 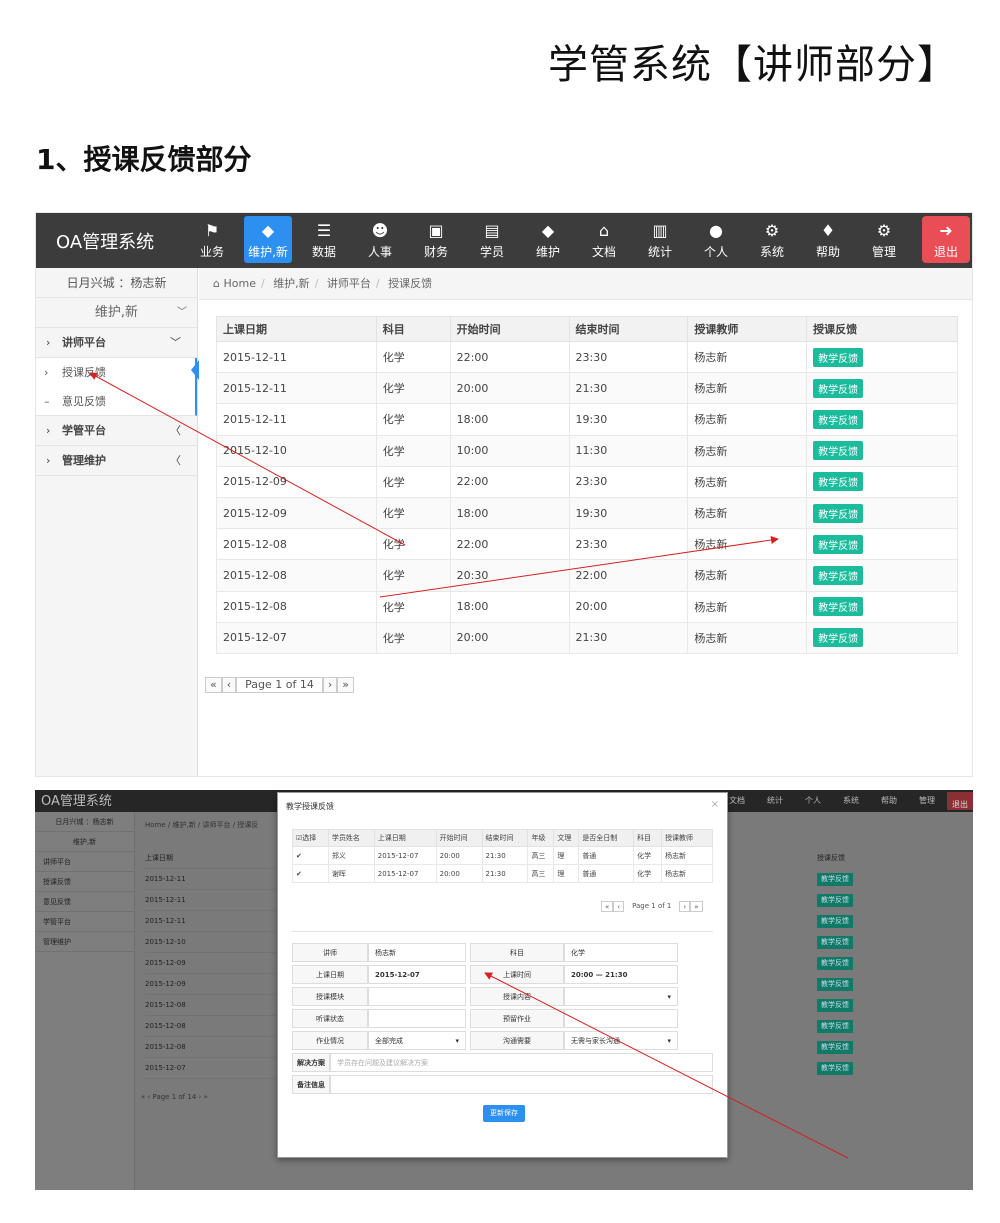 I want to click on module-input, so click(x=417, y=996).